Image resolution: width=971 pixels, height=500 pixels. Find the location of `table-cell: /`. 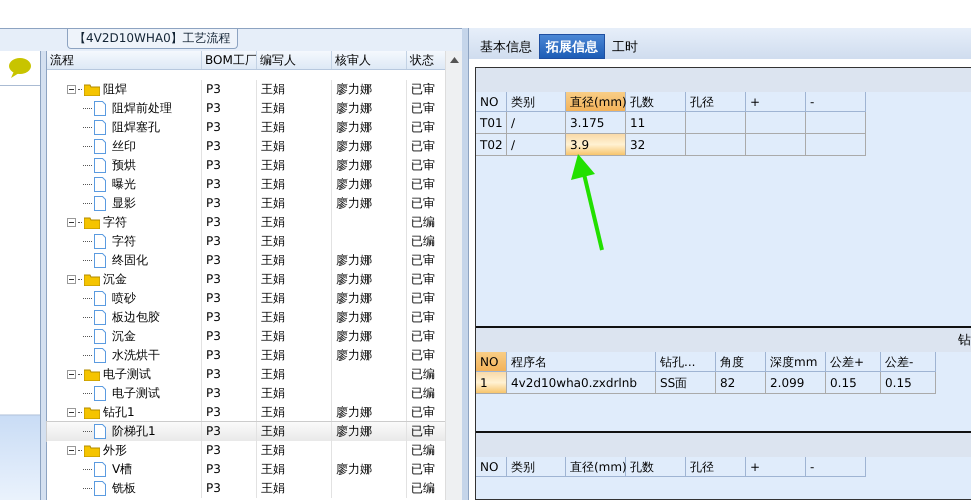

table-cell: / is located at coordinates (536, 123).